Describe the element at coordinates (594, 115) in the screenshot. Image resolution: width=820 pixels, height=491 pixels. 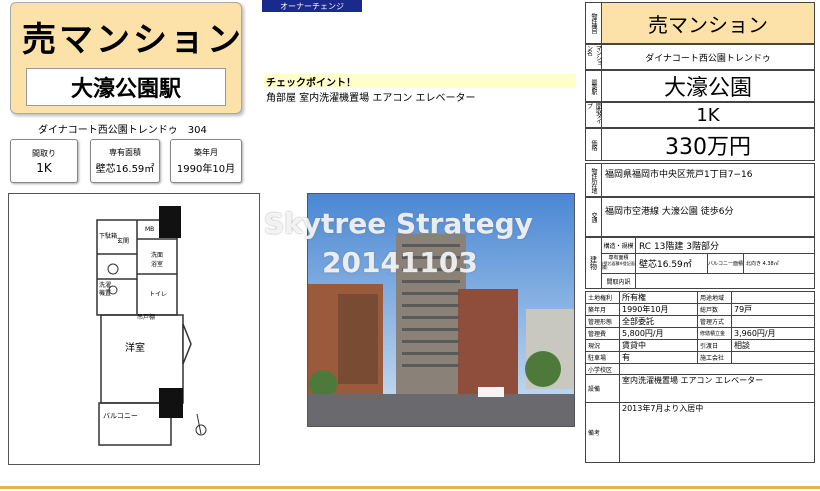
I see `layout-type-label: 間取タイプ` at that location.